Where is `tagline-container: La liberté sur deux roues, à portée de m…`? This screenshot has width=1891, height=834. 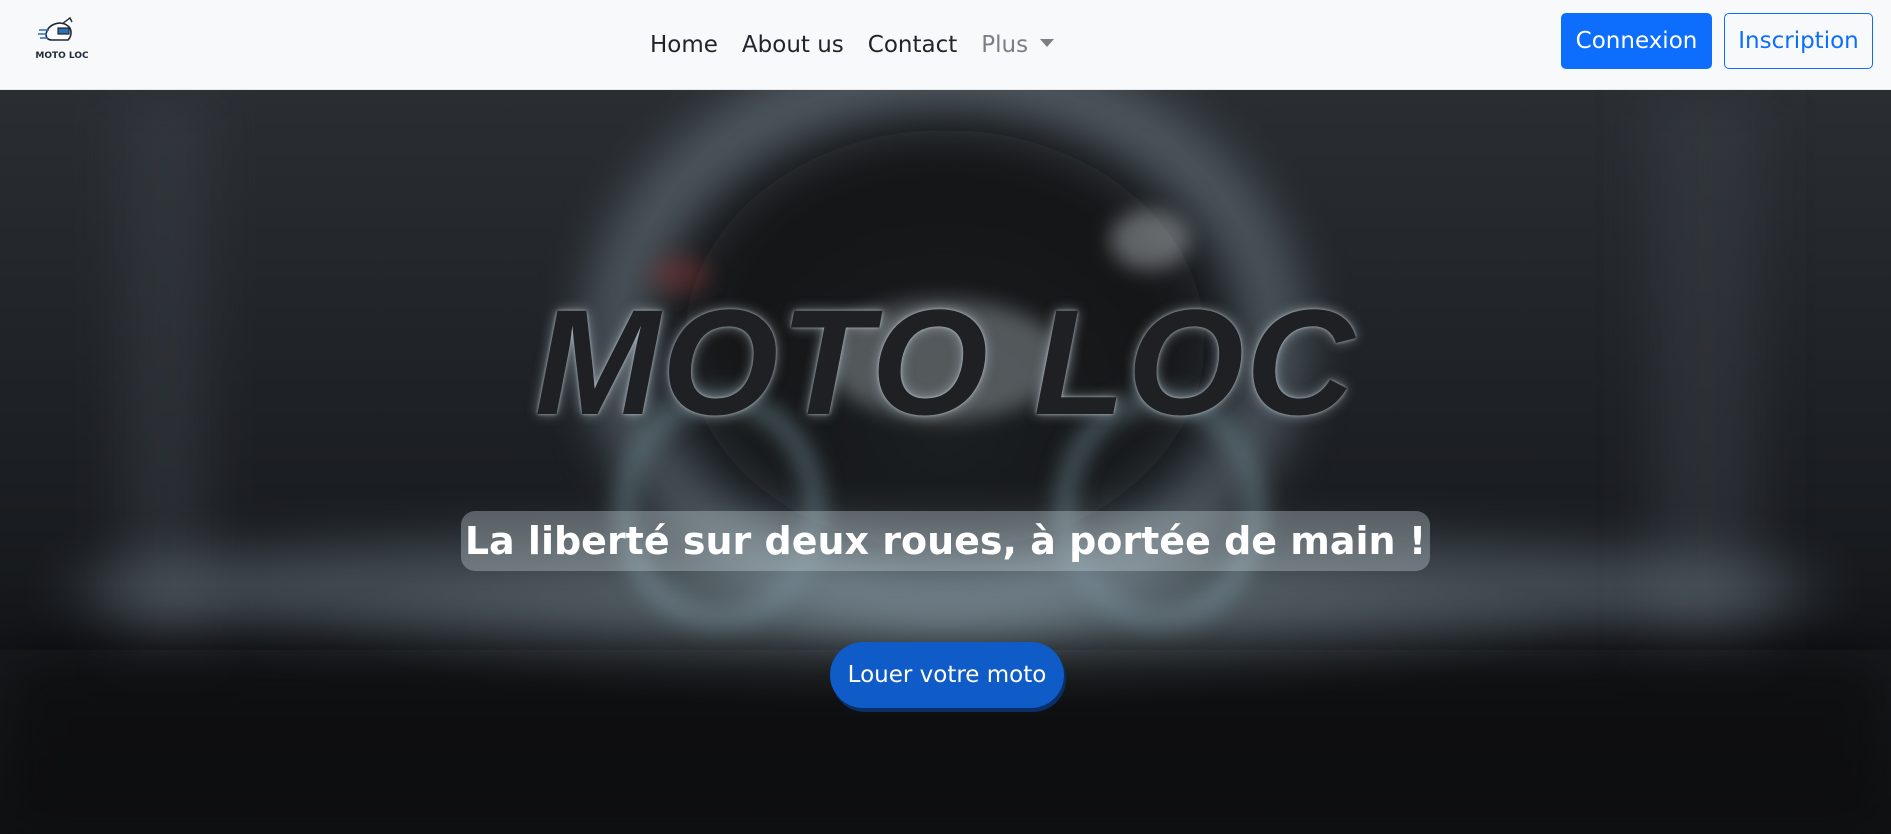 tagline-container: La liberté sur deux roues, à portée de m… is located at coordinates (945, 541).